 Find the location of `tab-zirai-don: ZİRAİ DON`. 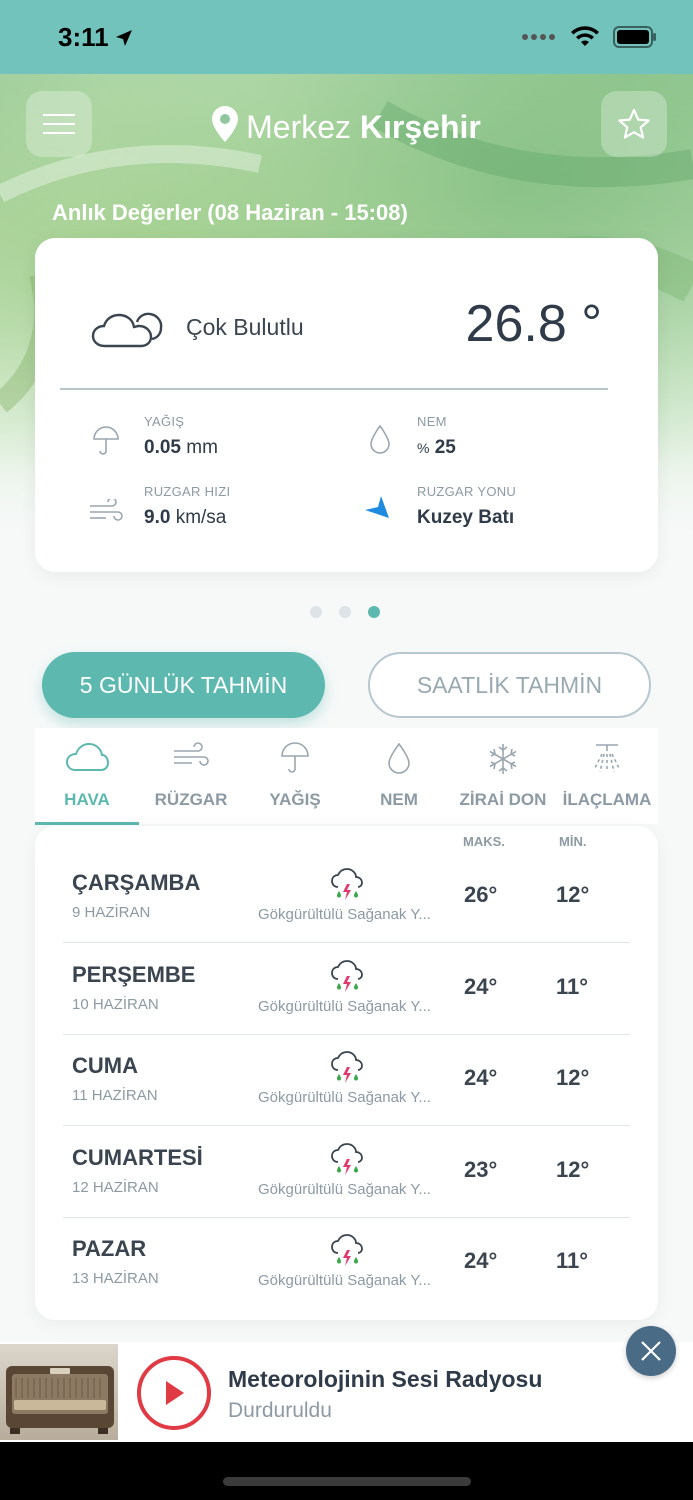

tab-zirai-don: ZİRAİ DON is located at coordinates (503, 776).